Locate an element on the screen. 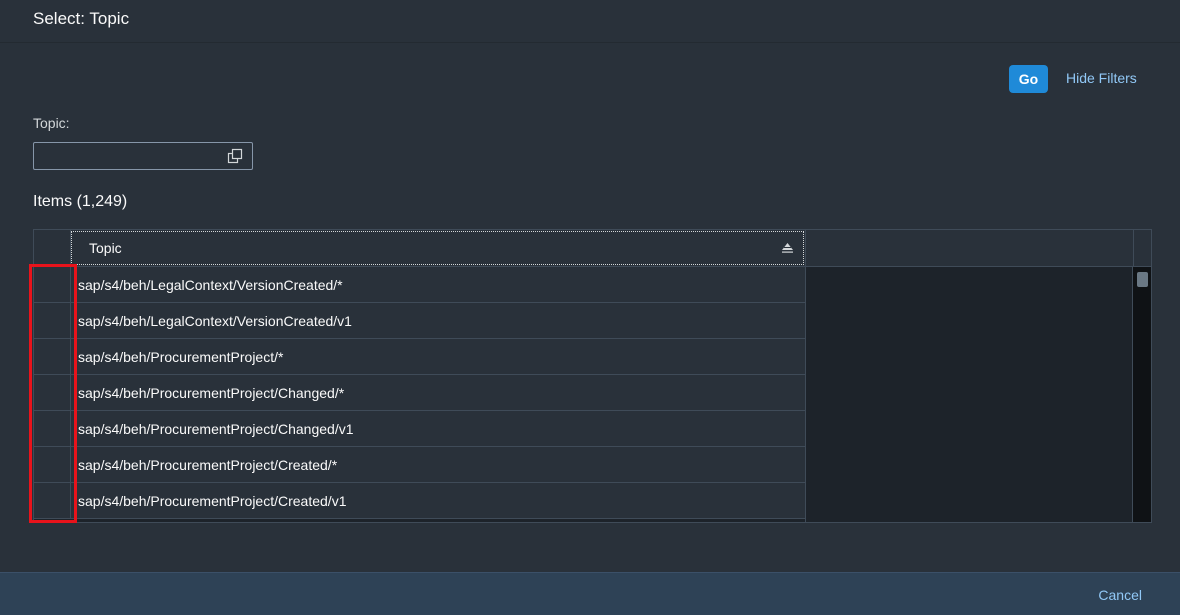  column-divider is located at coordinates (805, 394).